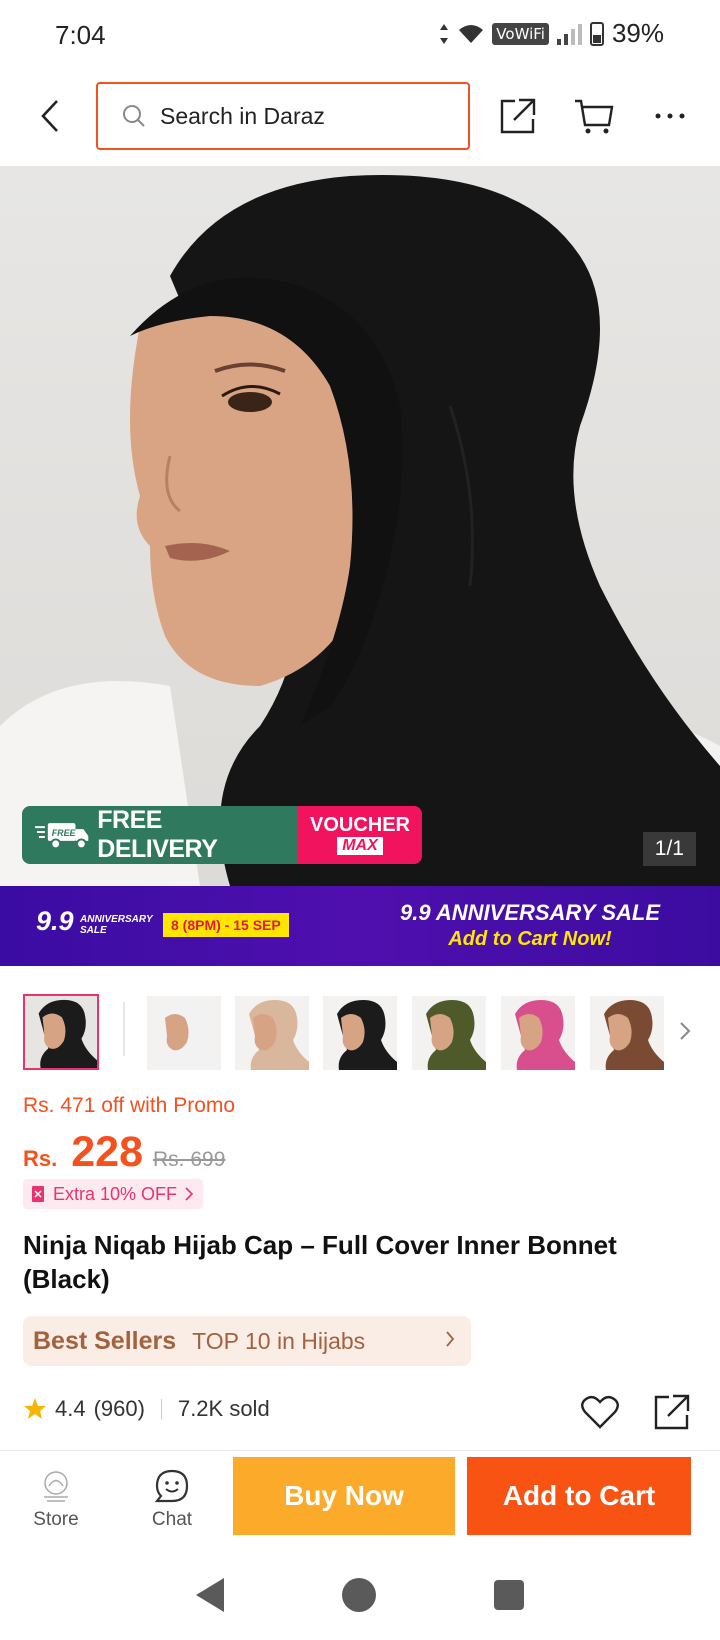 This screenshot has width=720, height=1640. I want to click on rating-count: (960), so click(119, 1408).